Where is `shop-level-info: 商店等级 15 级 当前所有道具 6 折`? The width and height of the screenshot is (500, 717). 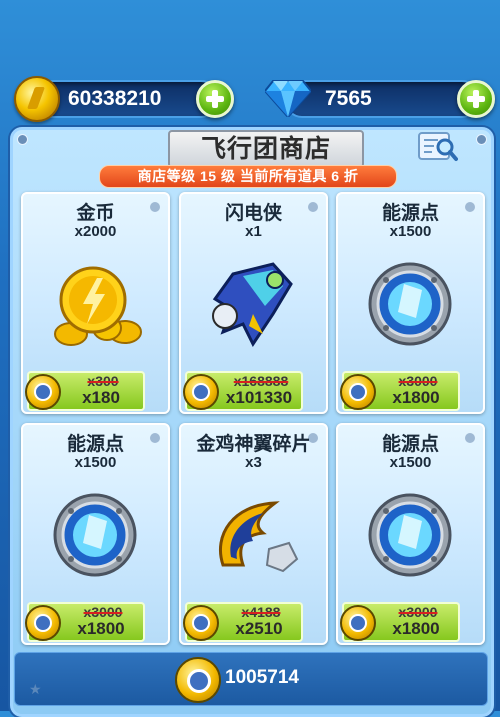 shop-level-info: 商店等级 15 级 当前所有道具 6 折 is located at coordinates (248, 176).